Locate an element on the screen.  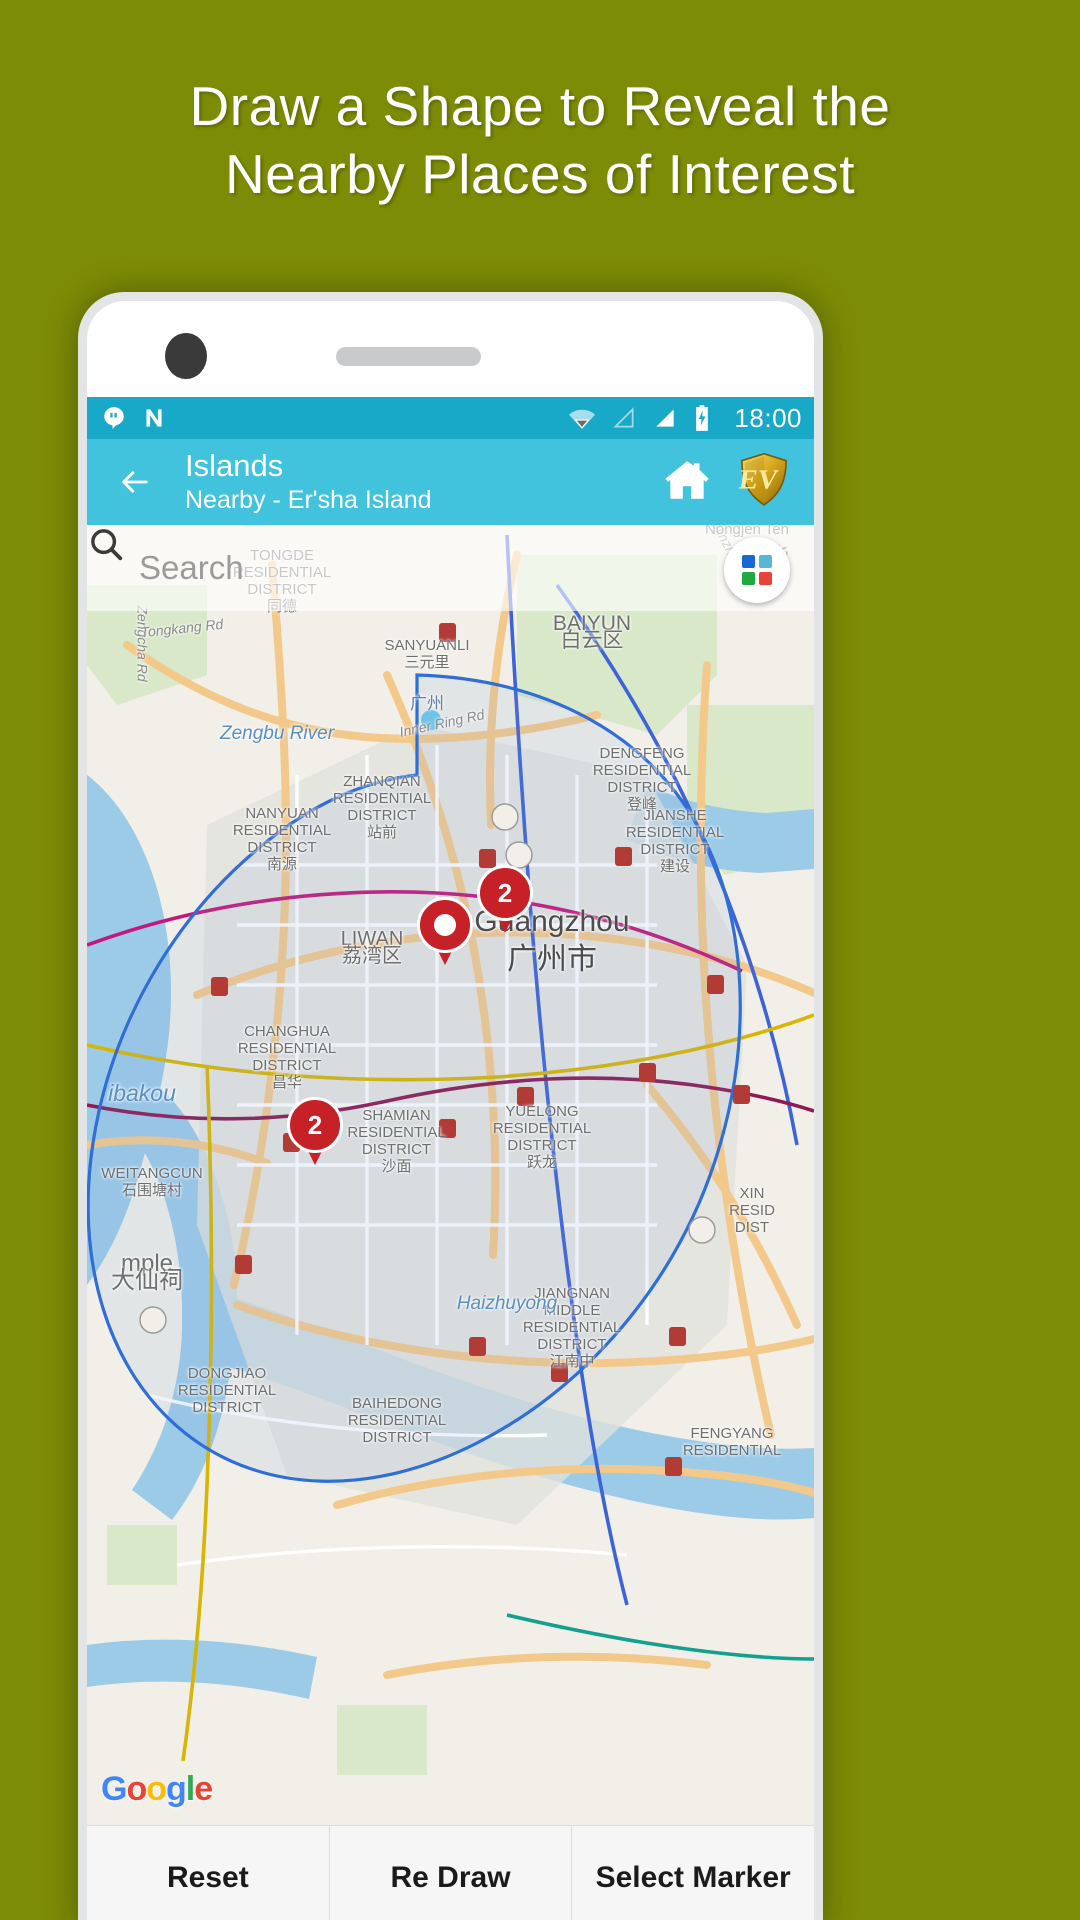
page-subtitle: Nearby - Er'sha Island is located at coordinates (308, 500).